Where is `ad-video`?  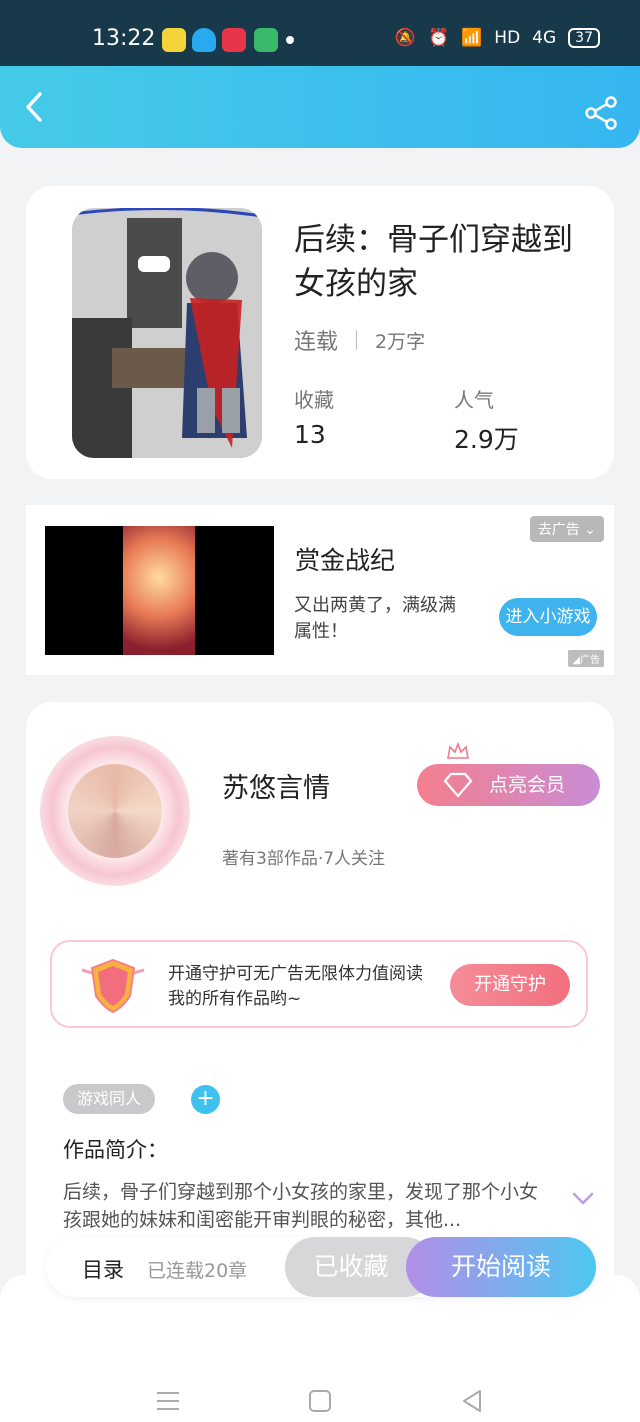
ad-video is located at coordinates (159, 590).